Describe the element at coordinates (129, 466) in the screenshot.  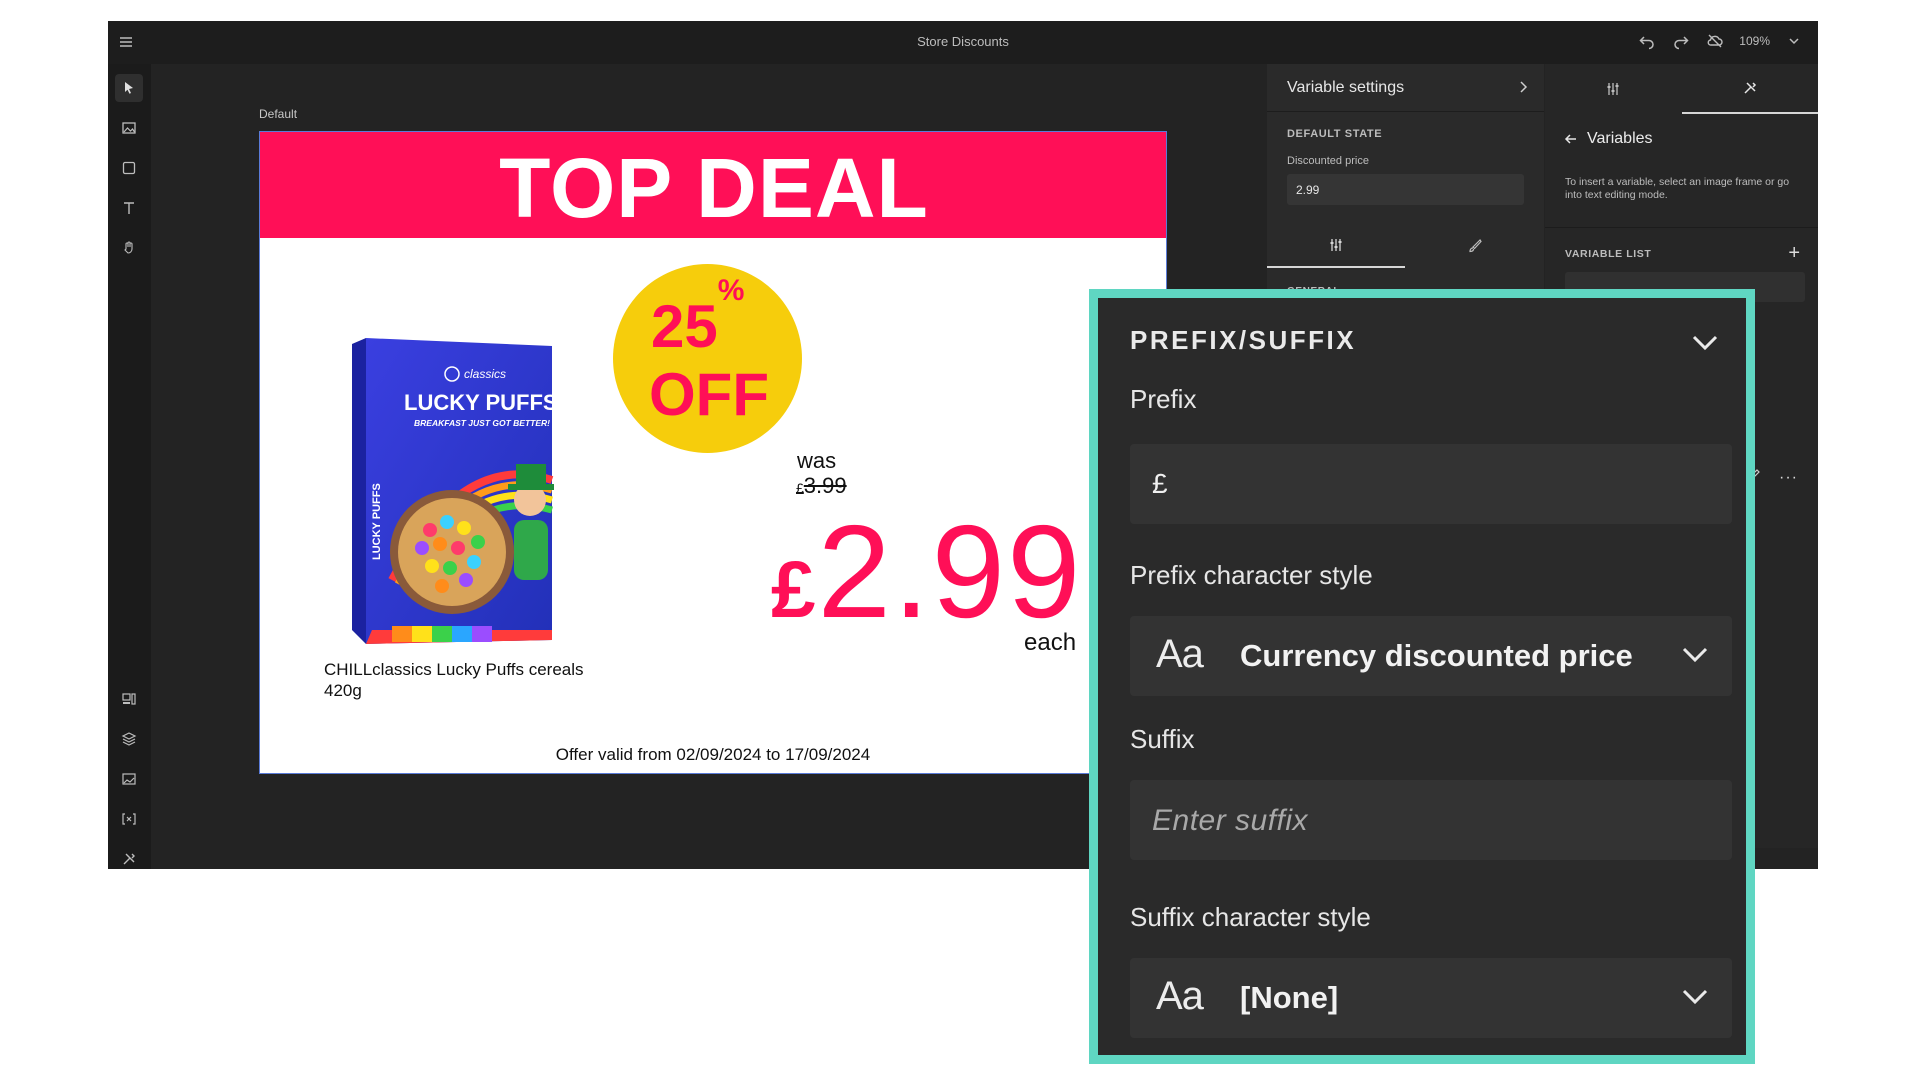
I see `left-toolbar` at that location.